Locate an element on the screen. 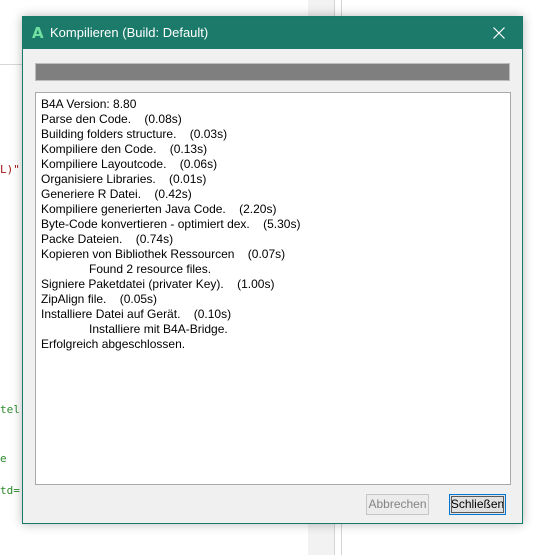 This screenshot has width=554, height=555. close-button: Schließen is located at coordinates (477, 504).